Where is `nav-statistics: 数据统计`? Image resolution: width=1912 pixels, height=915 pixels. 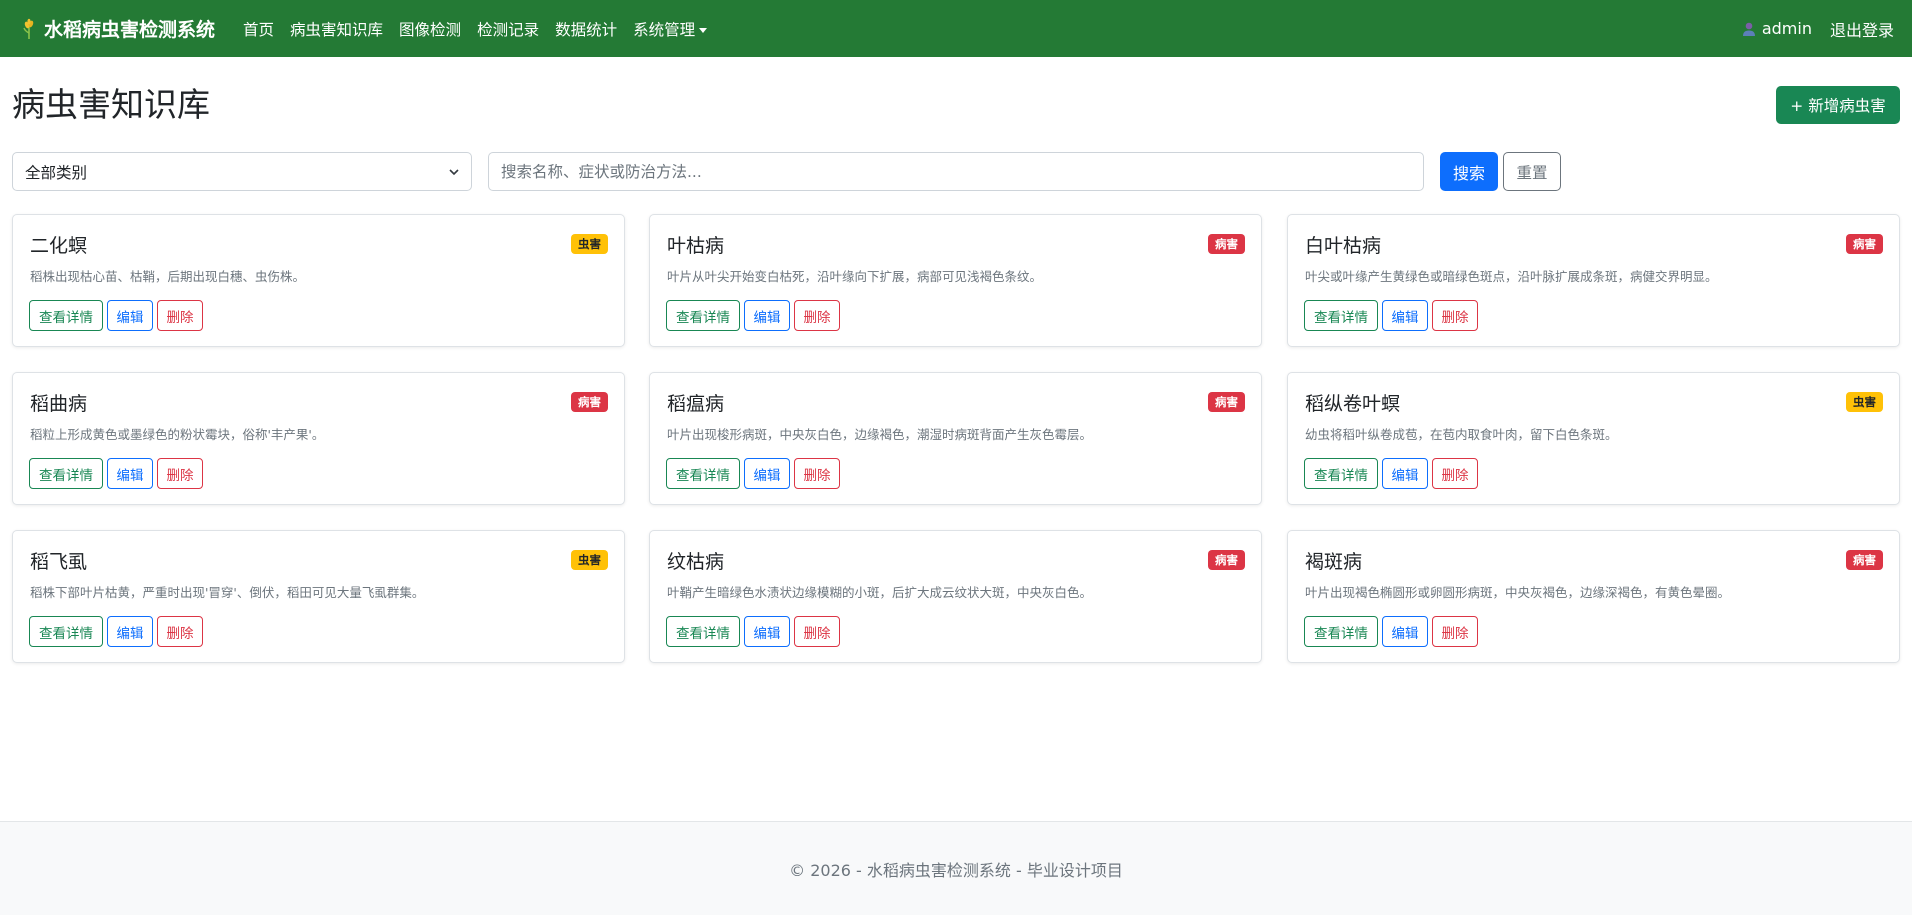 nav-statistics: 数据统计 is located at coordinates (586, 29).